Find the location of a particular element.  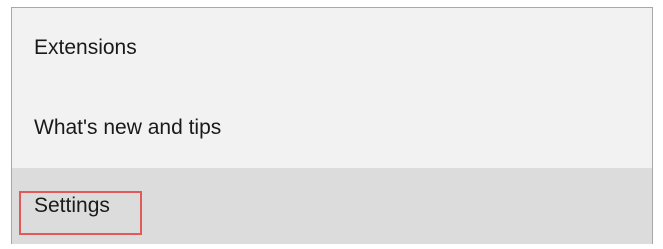

menu-item-label: Extensions is located at coordinates (85, 47).